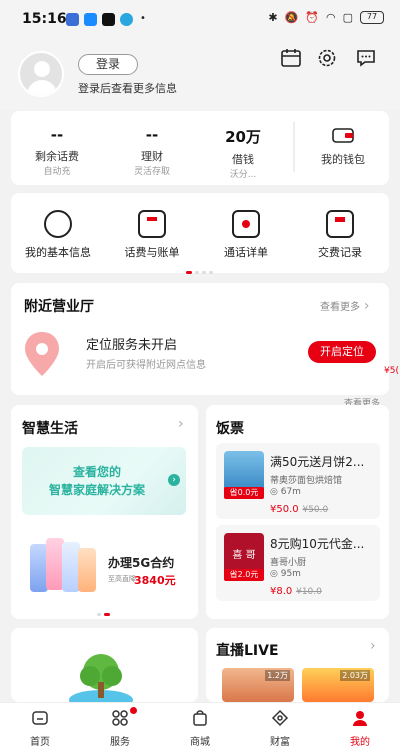 The image size is (400, 750). Describe the element at coordinates (342, 352) in the screenshot. I see `enable-location-button: 开启定位` at that location.